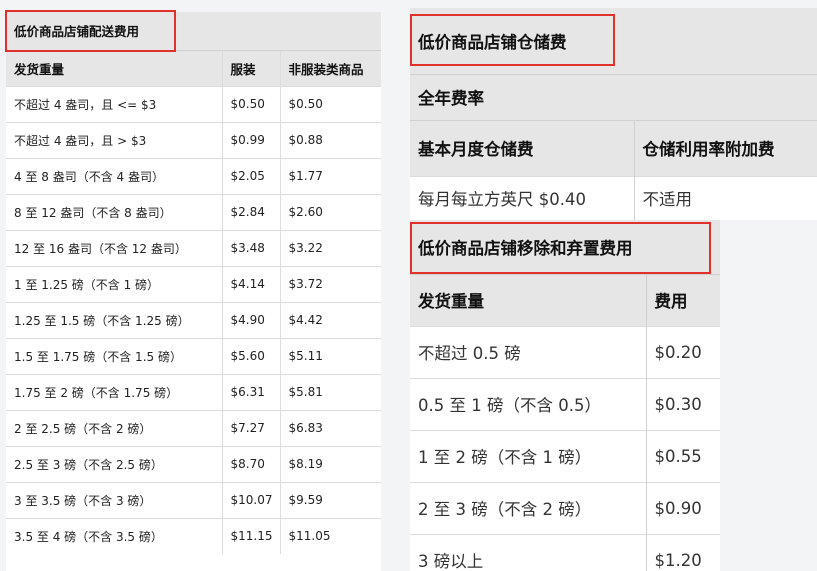 The height and width of the screenshot is (571, 817). What do you see at coordinates (725, 147) in the screenshot?
I see `column-header-utilization-surcharge: 仓储利用率附加费` at bounding box center [725, 147].